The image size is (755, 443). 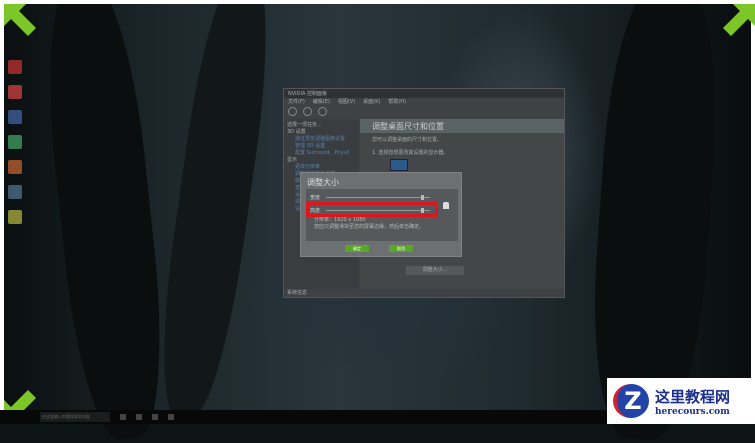 I want to click on menu-help: 帮助(H), so click(x=397, y=101).